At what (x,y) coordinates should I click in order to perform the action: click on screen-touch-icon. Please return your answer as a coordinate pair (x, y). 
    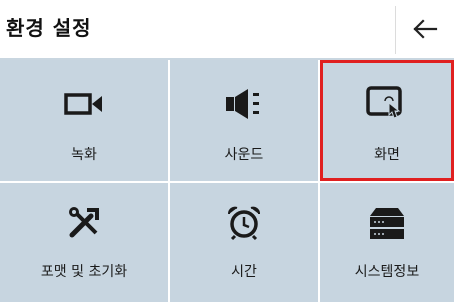
    Looking at the image, I should click on (384, 102).